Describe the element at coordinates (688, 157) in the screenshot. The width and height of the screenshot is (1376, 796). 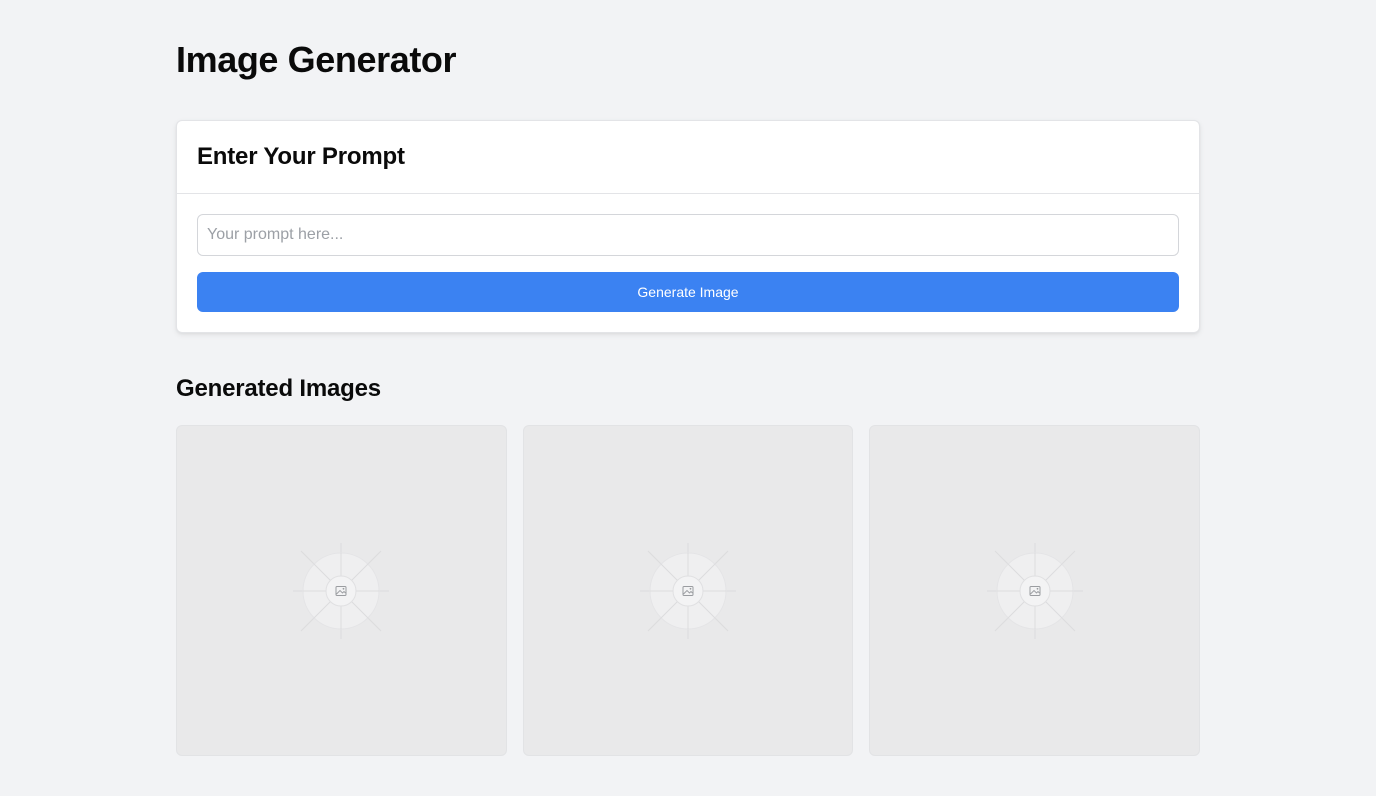
I see `prompt-card-header: Enter Your Prompt` at that location.